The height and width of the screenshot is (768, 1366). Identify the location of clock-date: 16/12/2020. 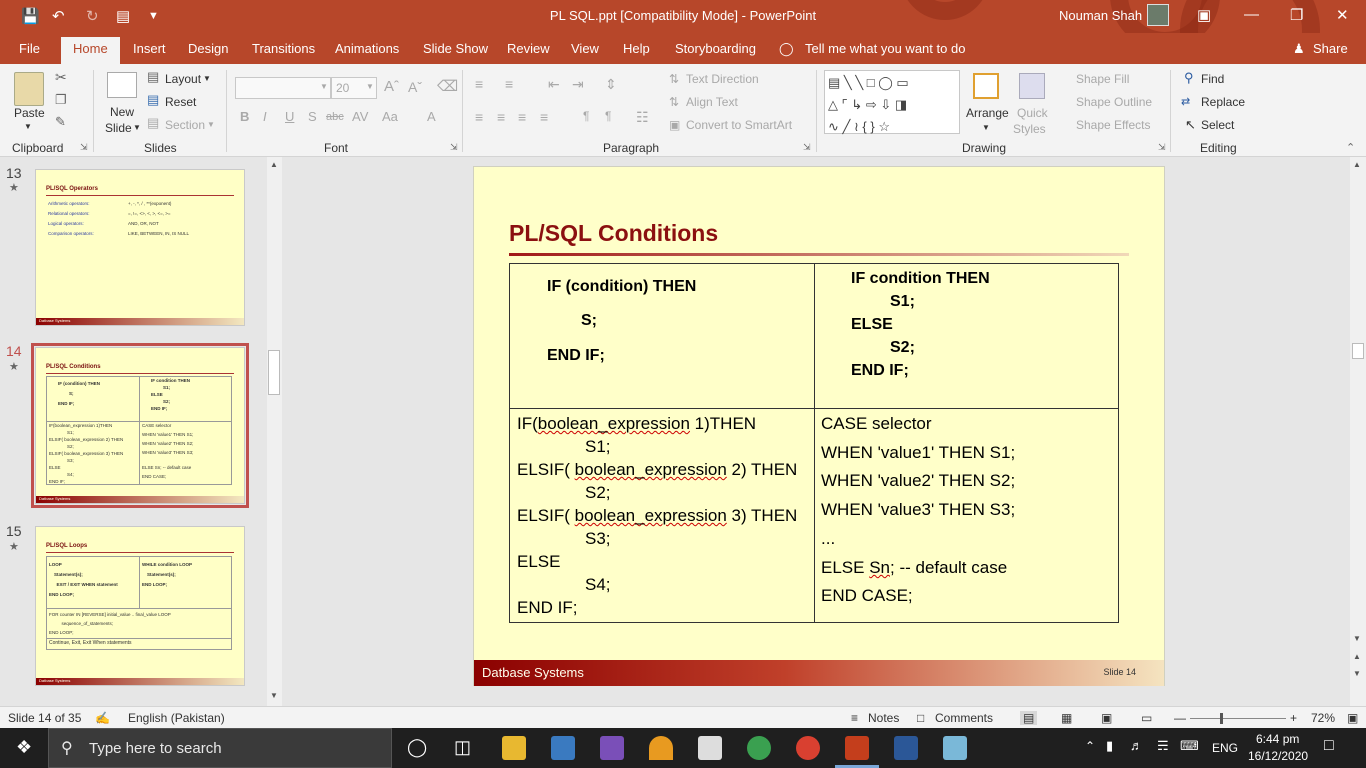
(1278, 756).